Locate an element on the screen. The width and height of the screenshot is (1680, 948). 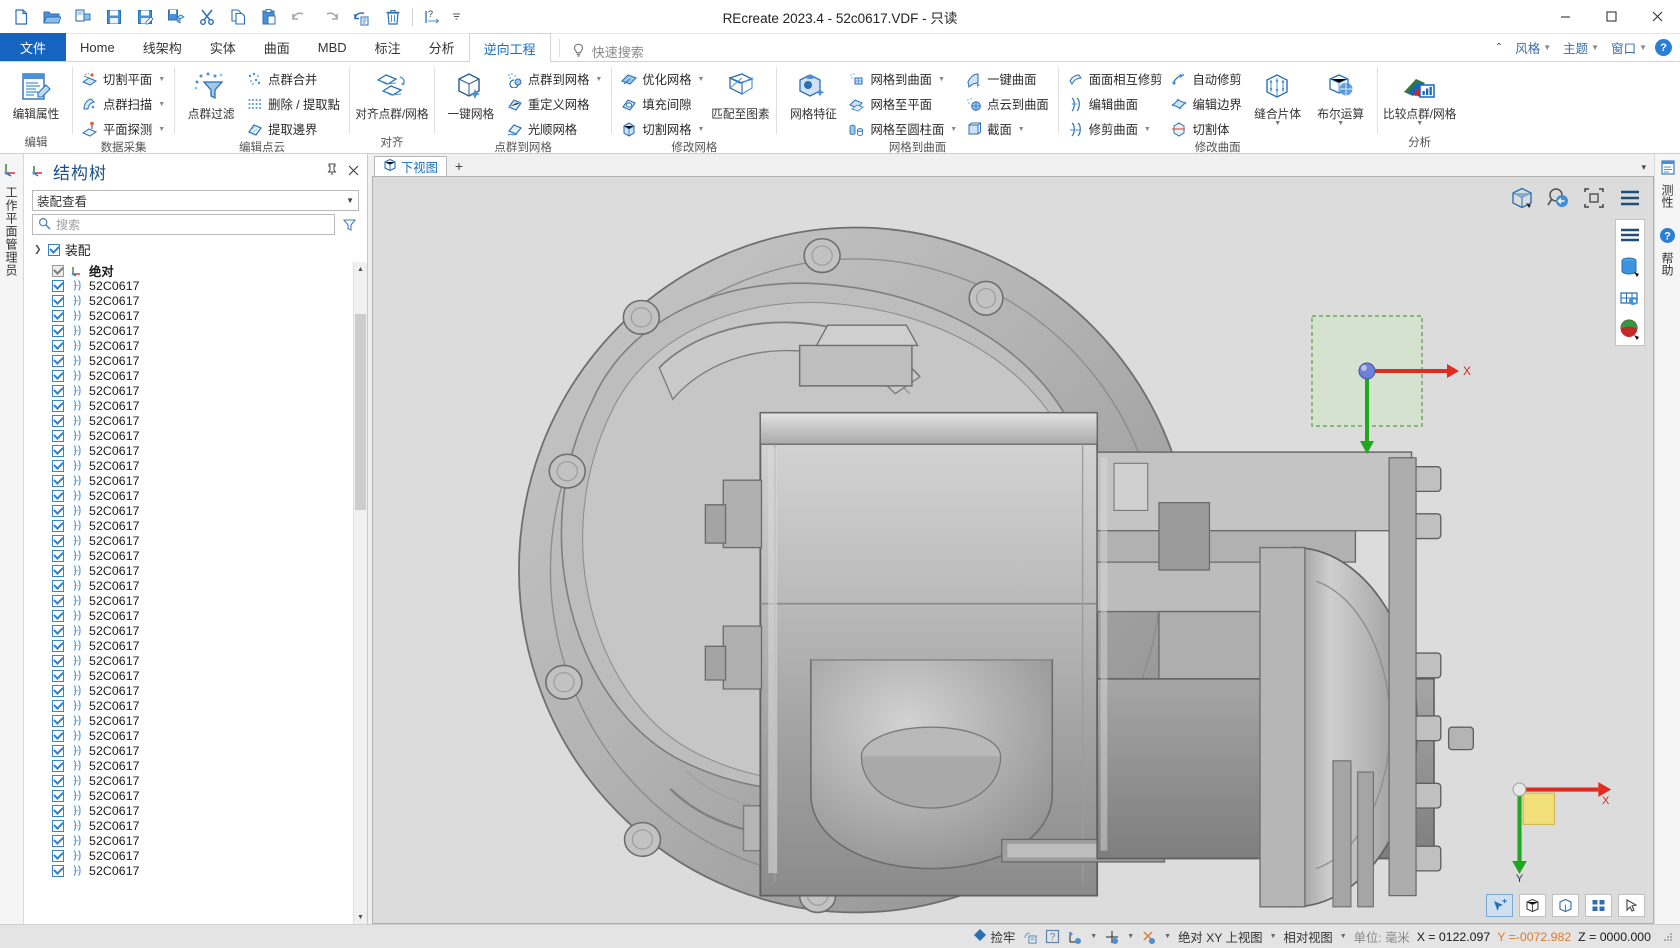
intersection-snap-icon is located at coordinates (1149, 937).